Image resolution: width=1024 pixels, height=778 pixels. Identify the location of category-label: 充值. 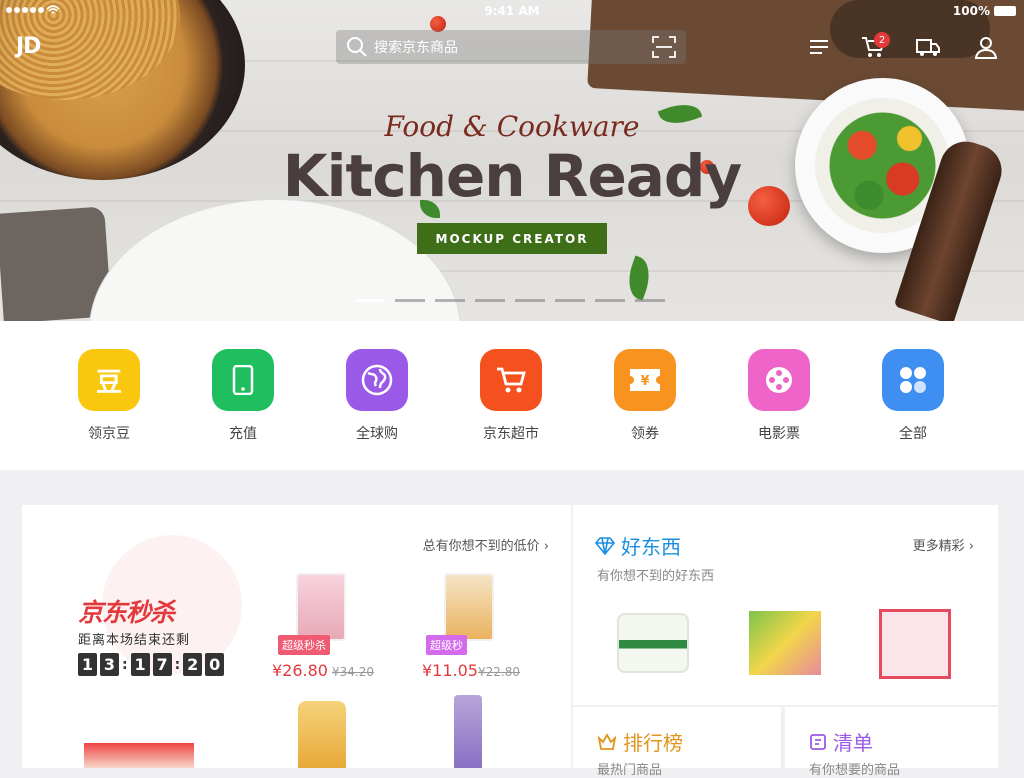
(243, 434).